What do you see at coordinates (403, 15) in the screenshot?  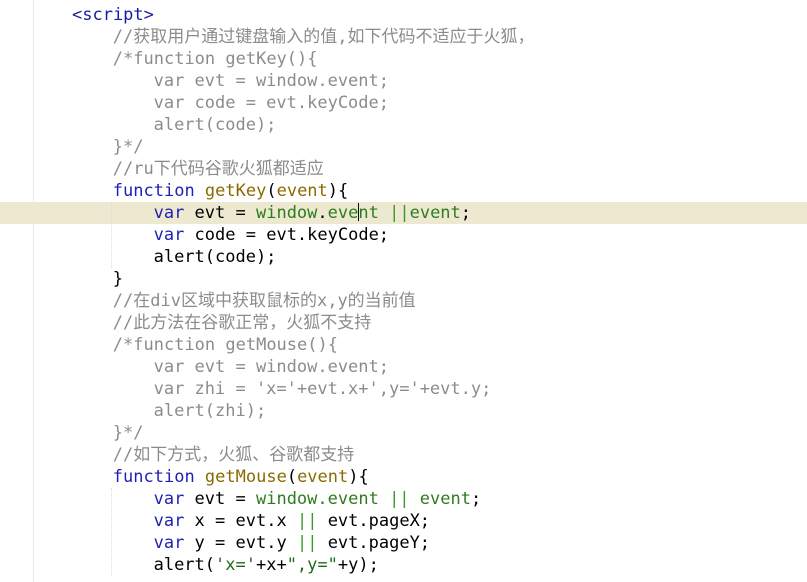 I see `code-line: <script>` at bounding box center [403, 15].